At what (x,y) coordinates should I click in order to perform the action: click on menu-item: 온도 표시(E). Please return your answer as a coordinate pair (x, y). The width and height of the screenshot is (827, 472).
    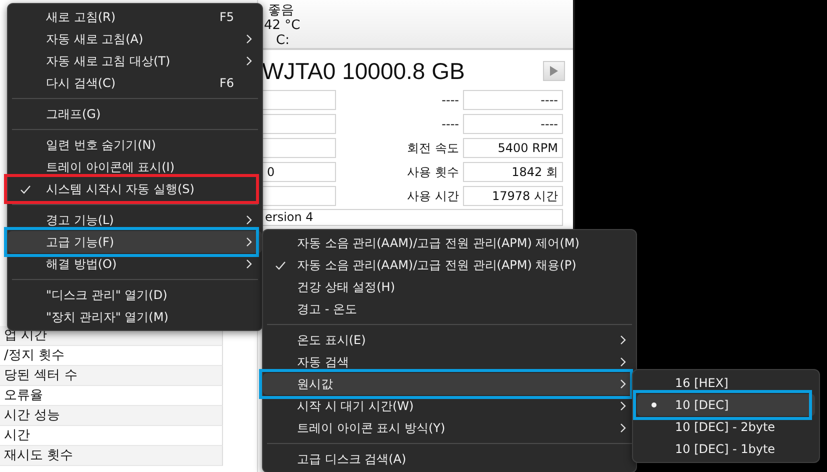
    Looking at the image, I should click on (449, 340).